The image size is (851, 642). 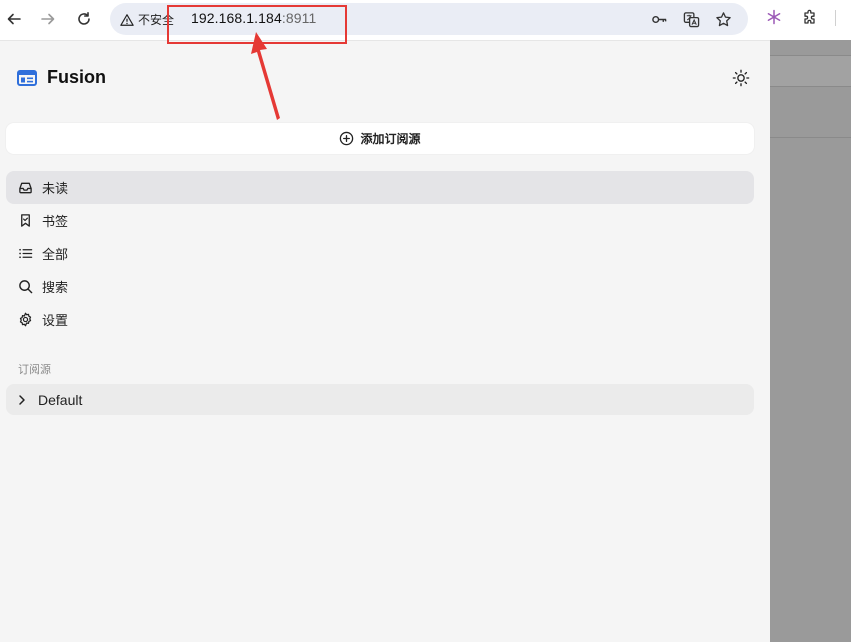 I want to click on add-feed-label: 添加订阅源, so click(x=390, y=139).